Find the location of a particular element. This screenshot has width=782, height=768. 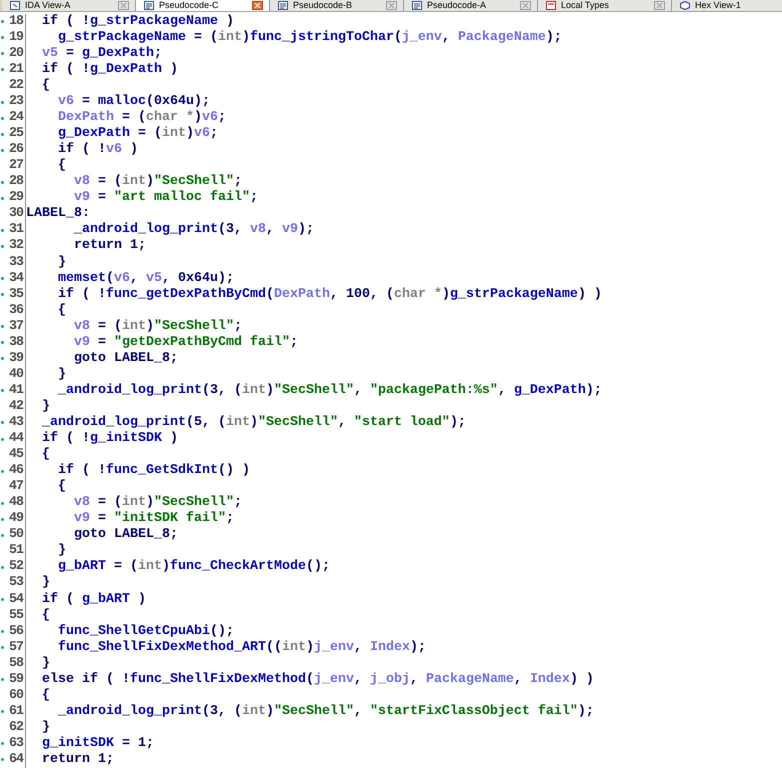

line-number: 63 is located at coordinates (15, 744).